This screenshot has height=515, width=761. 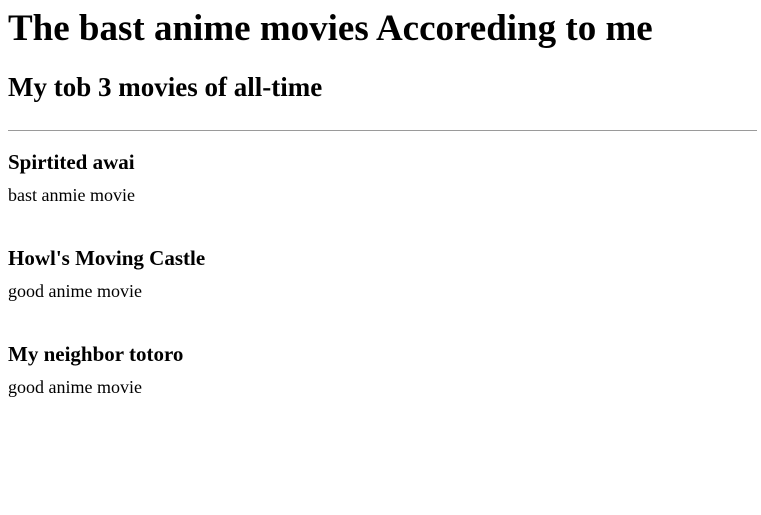 What do you see at coordinates (71, 195) in the screenshot?
I see `movie-description: bast anmie movie` at bounding box center [71, 195].